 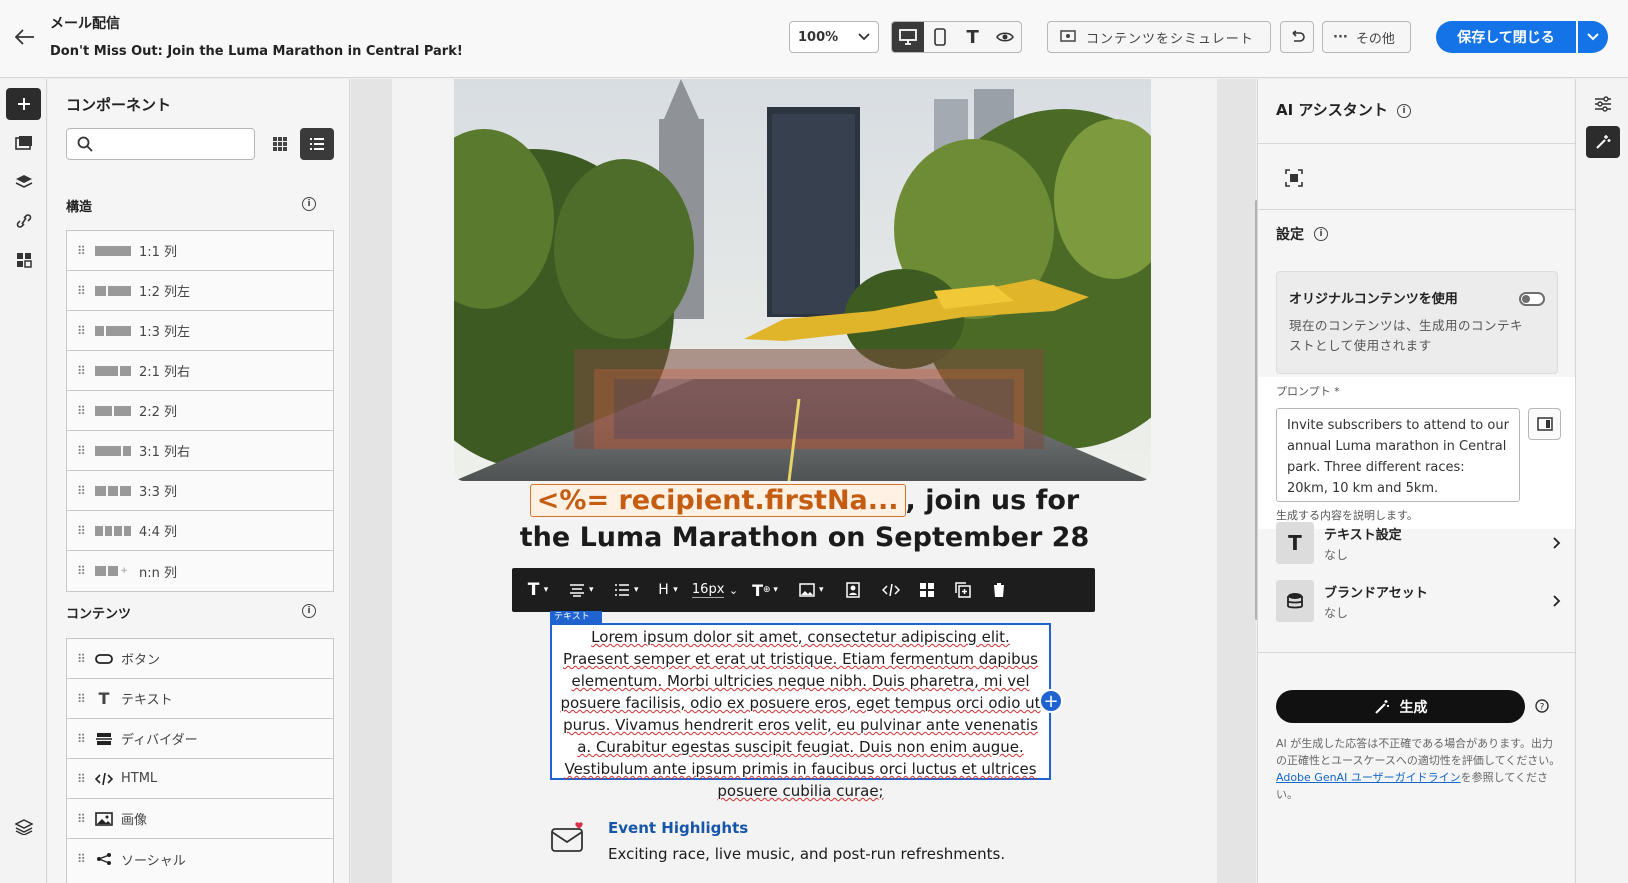 What do you see at coordinates (165, 372) in the screenshot?
I see `structure-item-label: 2:1 列右` at bounding box center [165, 372].